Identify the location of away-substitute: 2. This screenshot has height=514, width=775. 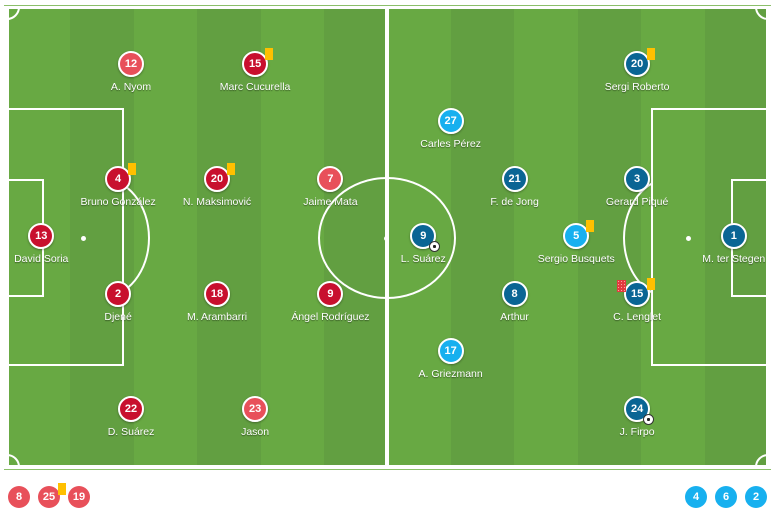
(756, 497).